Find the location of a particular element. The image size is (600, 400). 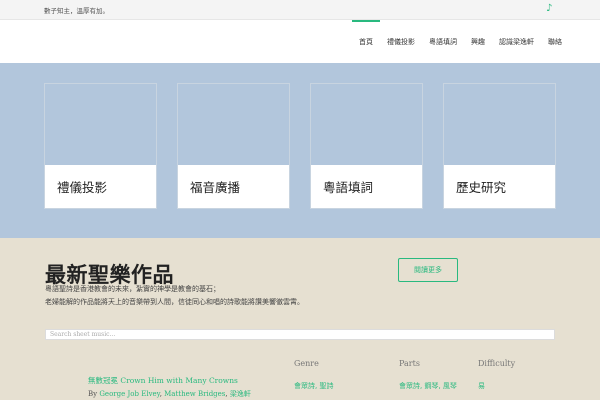

parts-link: 風琴 is located at coordinates (450, 386).